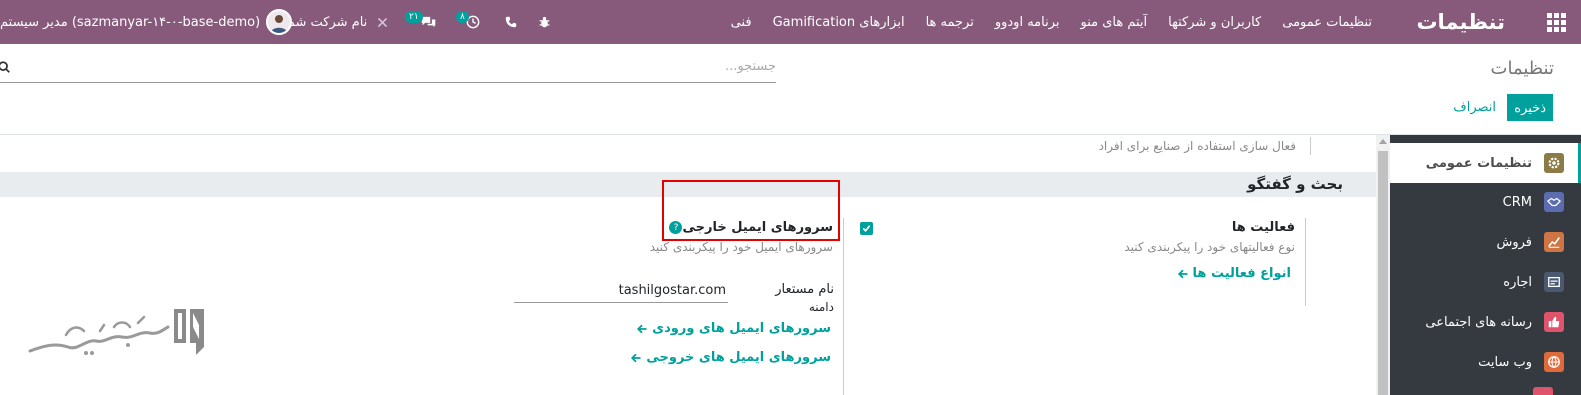  What do you see at coordinates (1474, 107) in the screenshot?
I see `discard-button: انصراف` at bounding box center [1474, 107].